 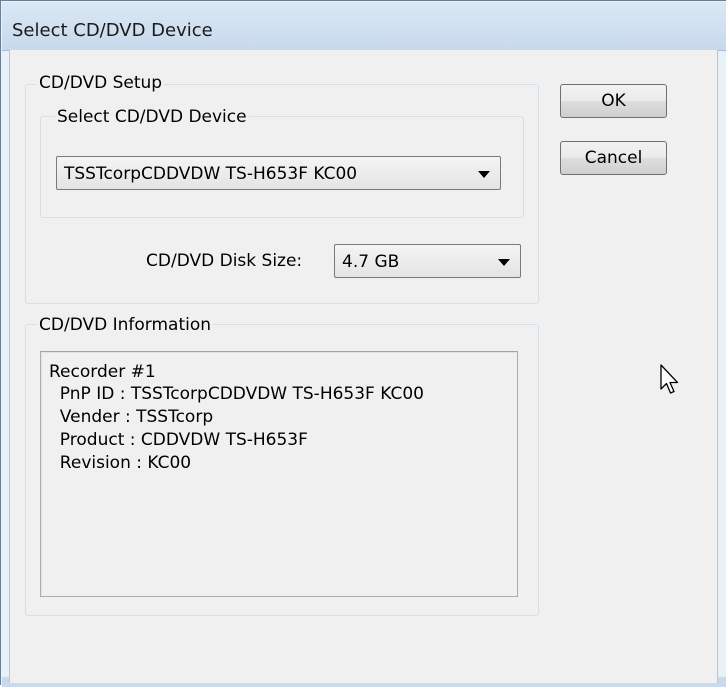 I want to click on device-select: TSSTcorpCDDVDW TS-H653F KC00, so click(x=278, y=173).